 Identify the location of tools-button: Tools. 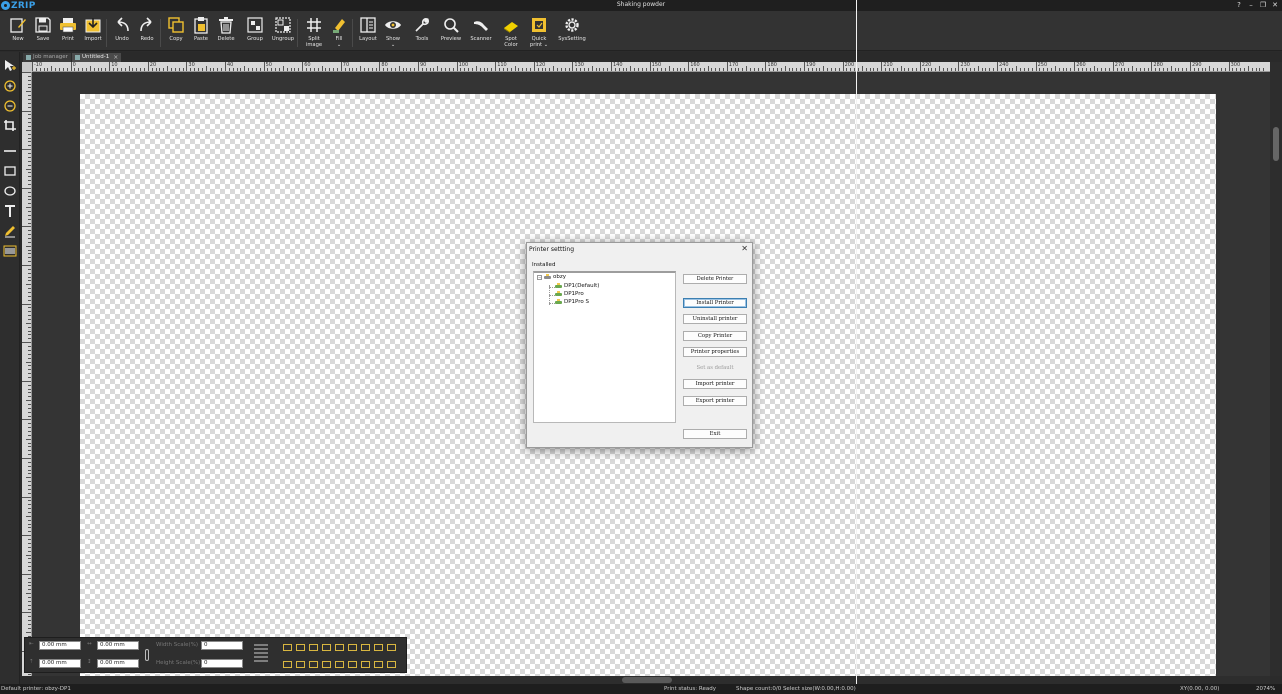
(422, 33).